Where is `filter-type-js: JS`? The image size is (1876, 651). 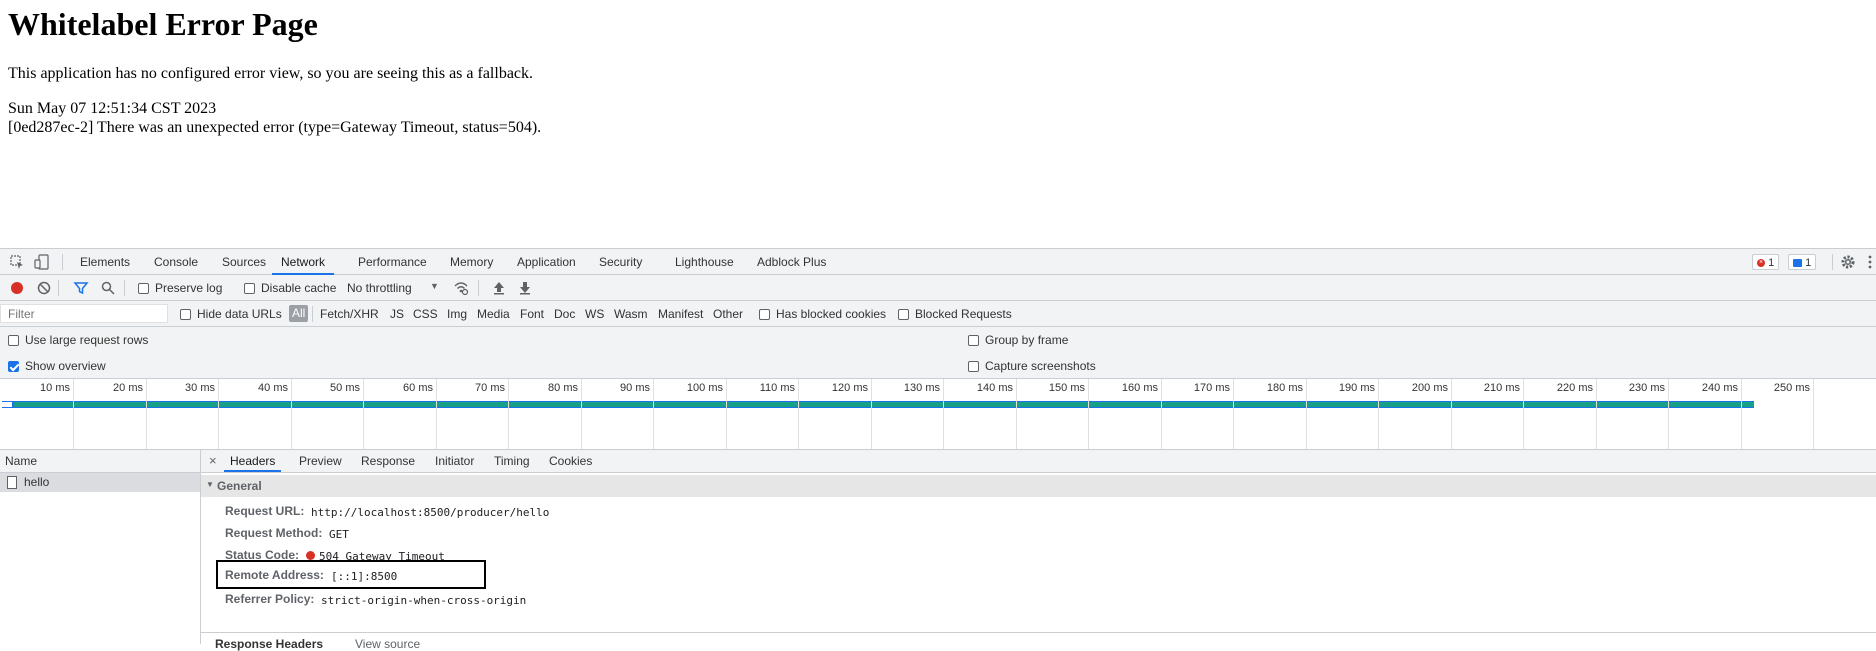 filter-type-js: JS is located at coordinates (397, 314).